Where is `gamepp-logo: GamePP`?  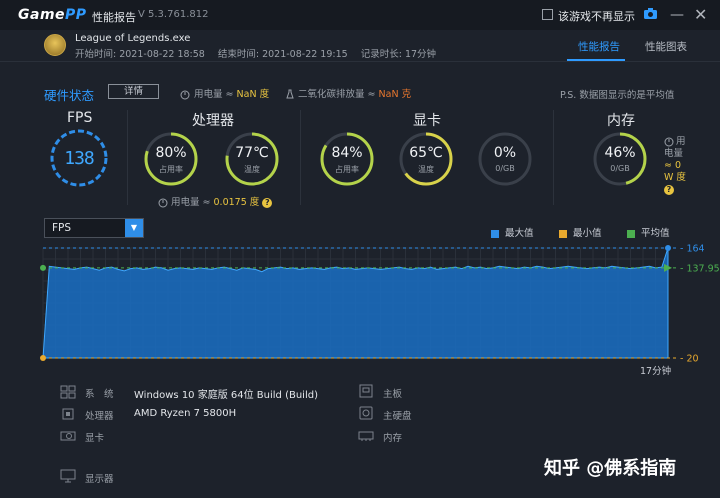
gamepp-logo: GamePP is located at coordinates (52, 15).